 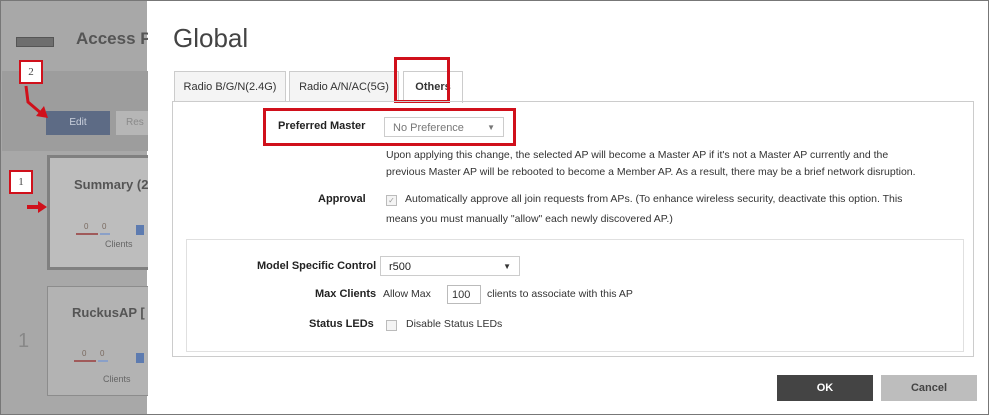 What do you see at coordinates (24, 341) in the screenshot?
I see `row-number: 1` at bounding box center [24, 341].